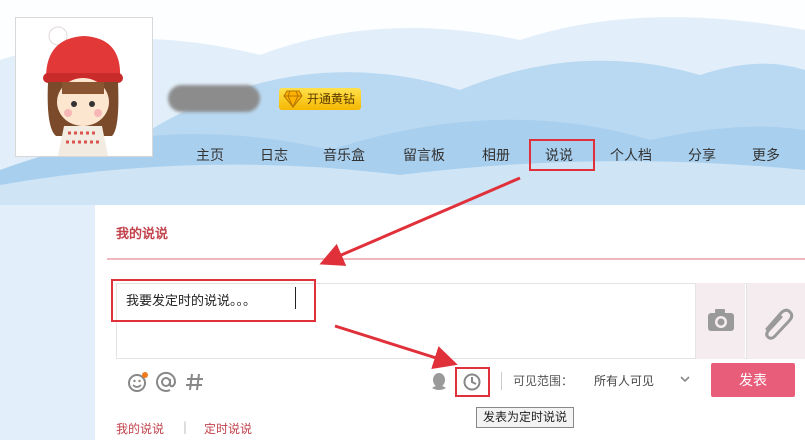  I want to click on attach-button, so click(775, 321).